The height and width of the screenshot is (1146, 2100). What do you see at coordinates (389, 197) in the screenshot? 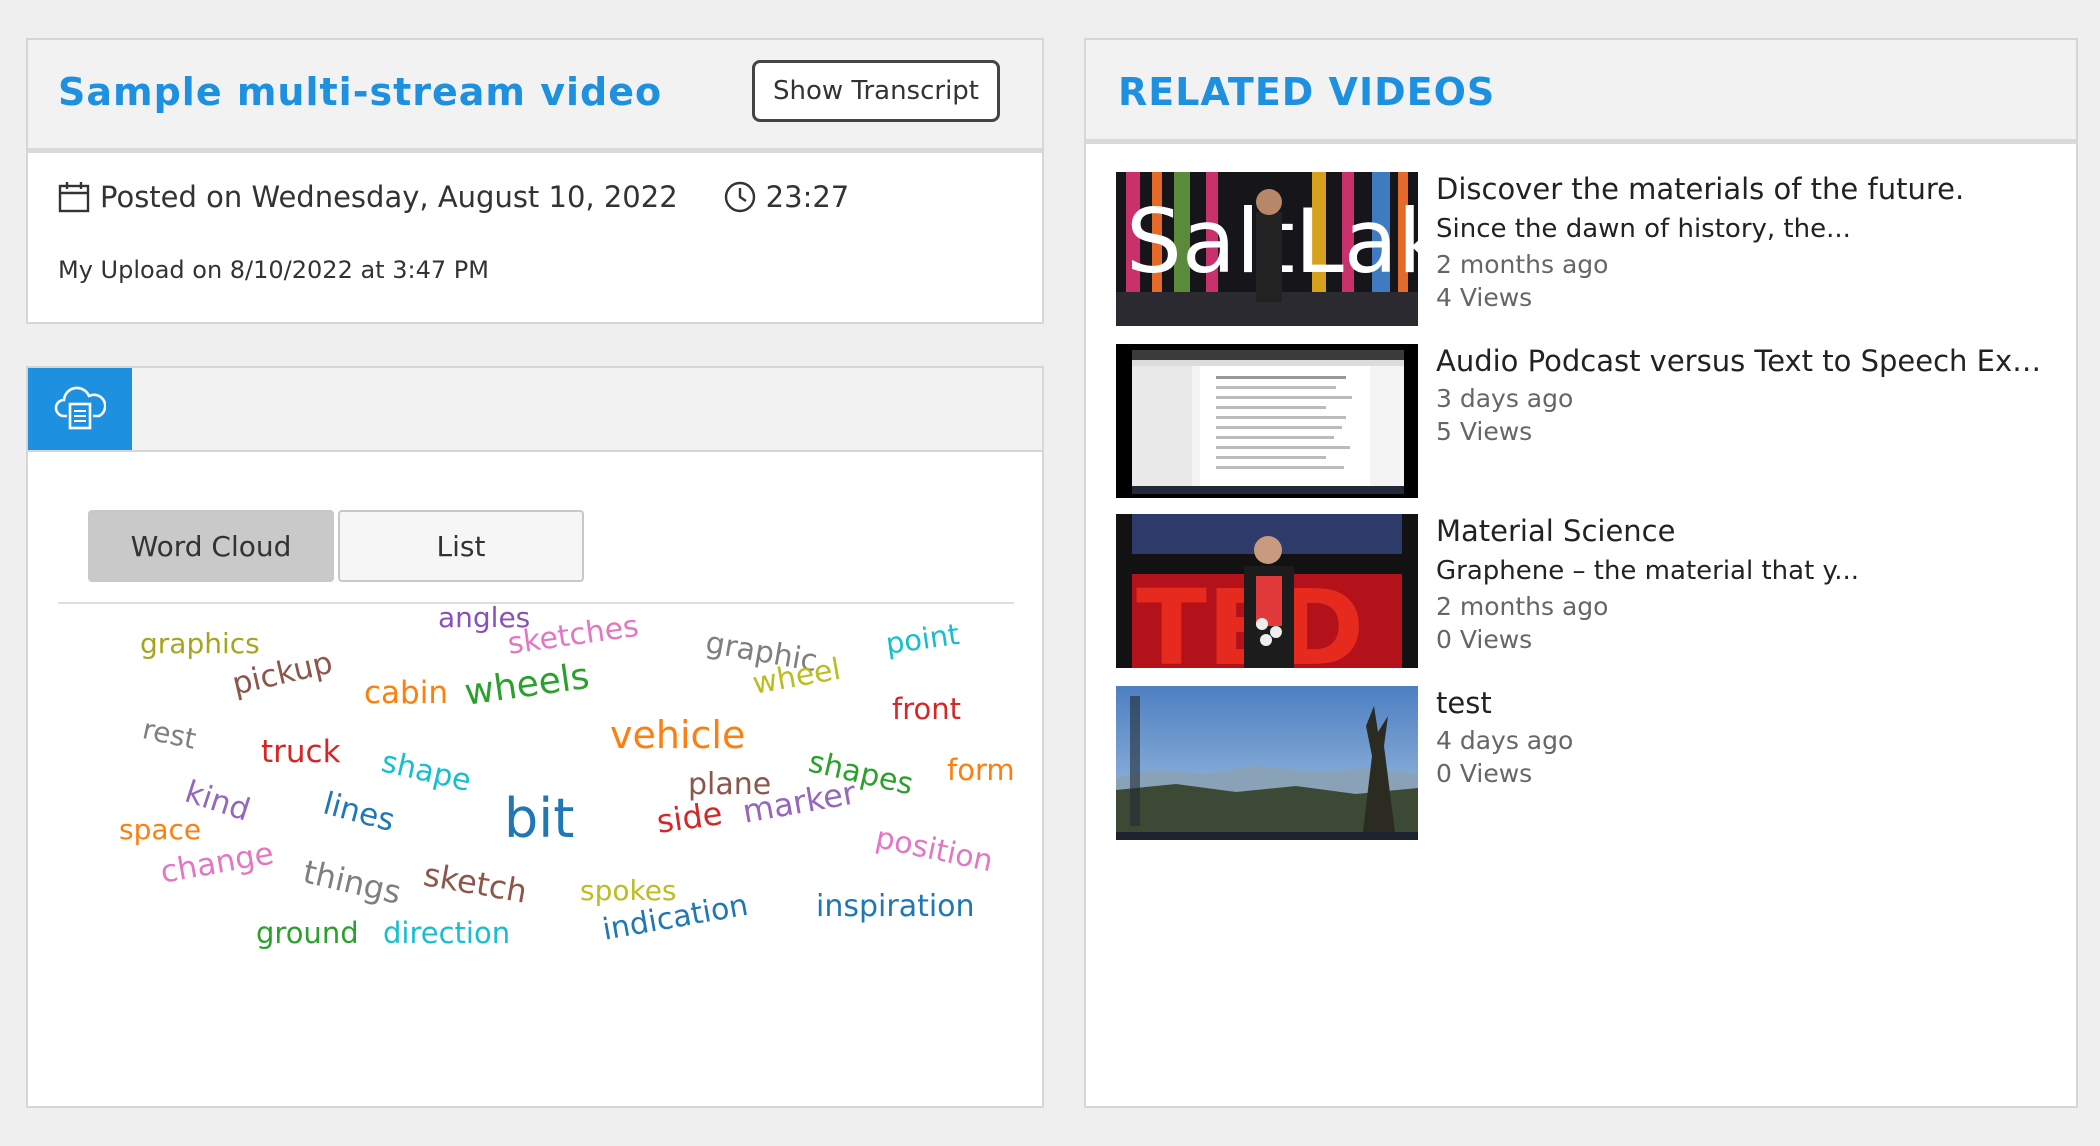
I see `posted-date: Posted on Wednesday, August 10, 2022` at bounding box center [389, 197].